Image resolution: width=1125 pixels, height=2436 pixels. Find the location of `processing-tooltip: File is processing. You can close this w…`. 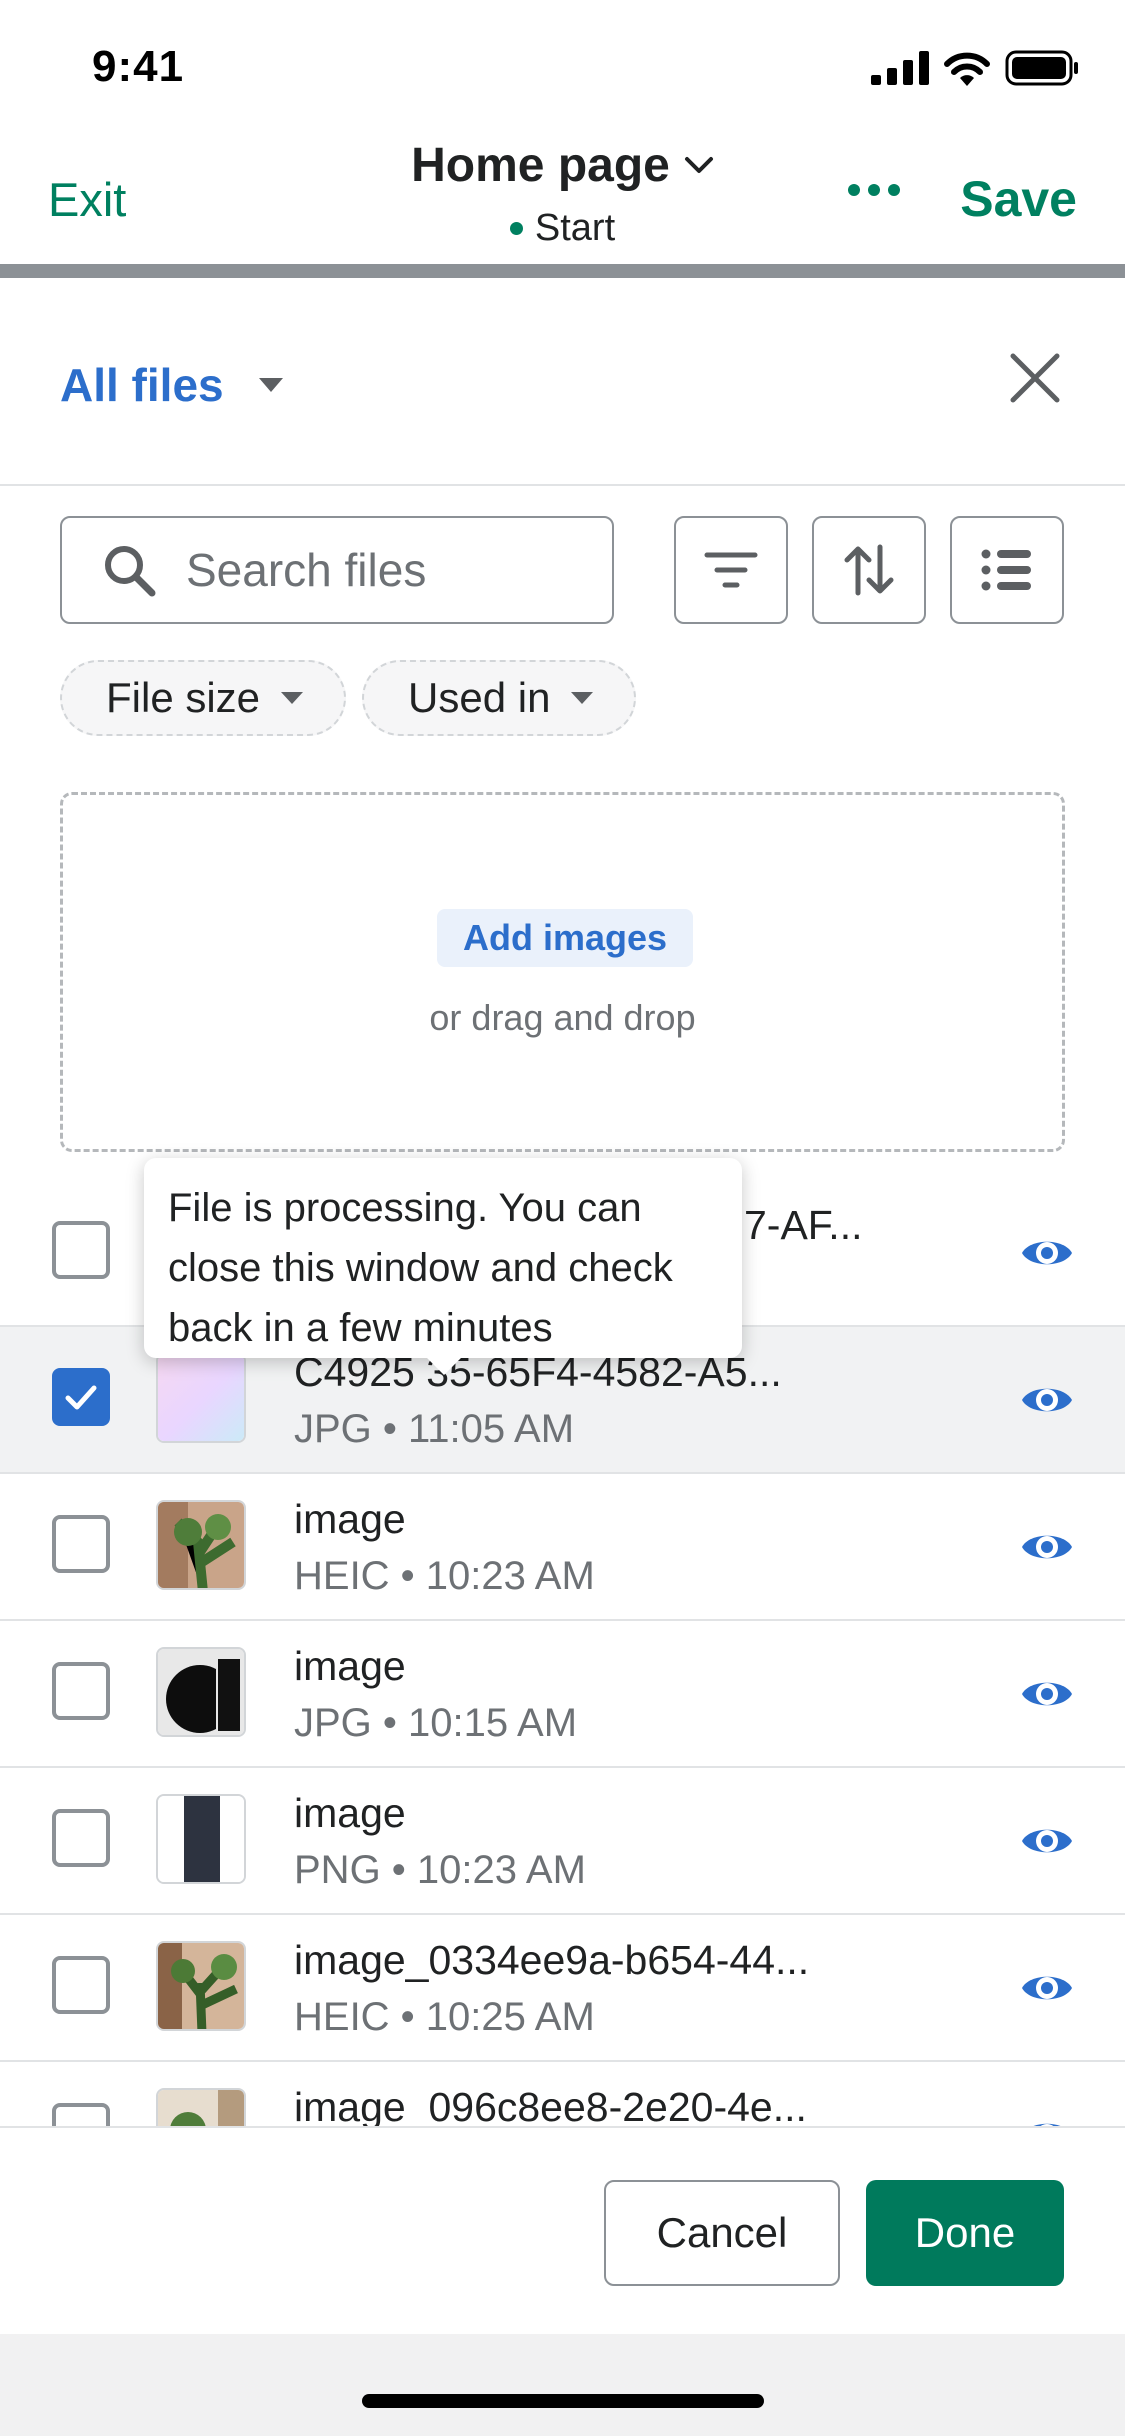

processing-tooltip: File is processing. You can close this w… is located at coordinates (443, 1266).